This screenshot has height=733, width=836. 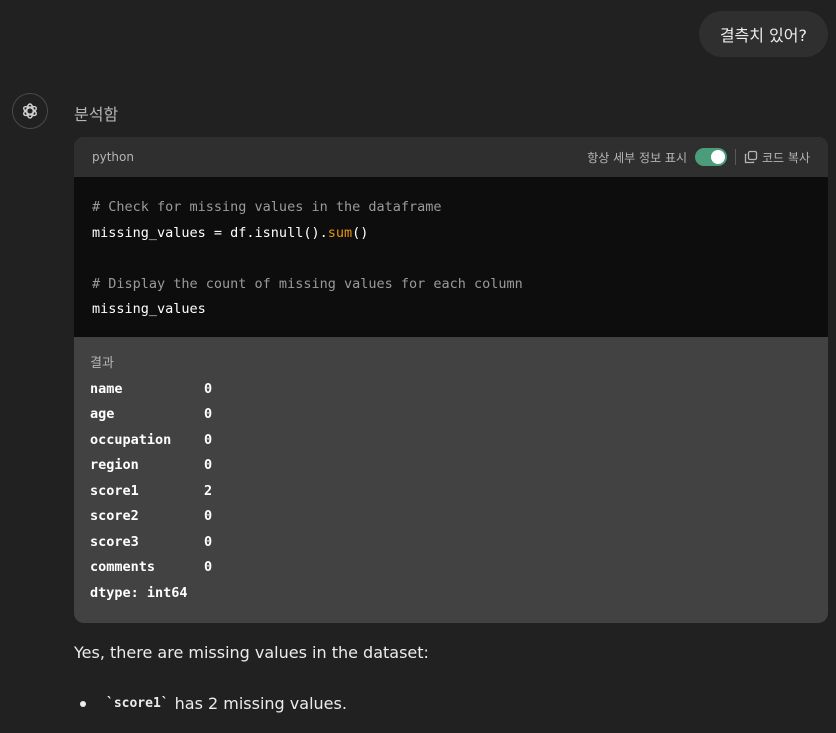 What do you see at coordinates (360, 232) in the screenshot?
I see `code-line-2-suffix: ()` at bounding box center [360, 232].